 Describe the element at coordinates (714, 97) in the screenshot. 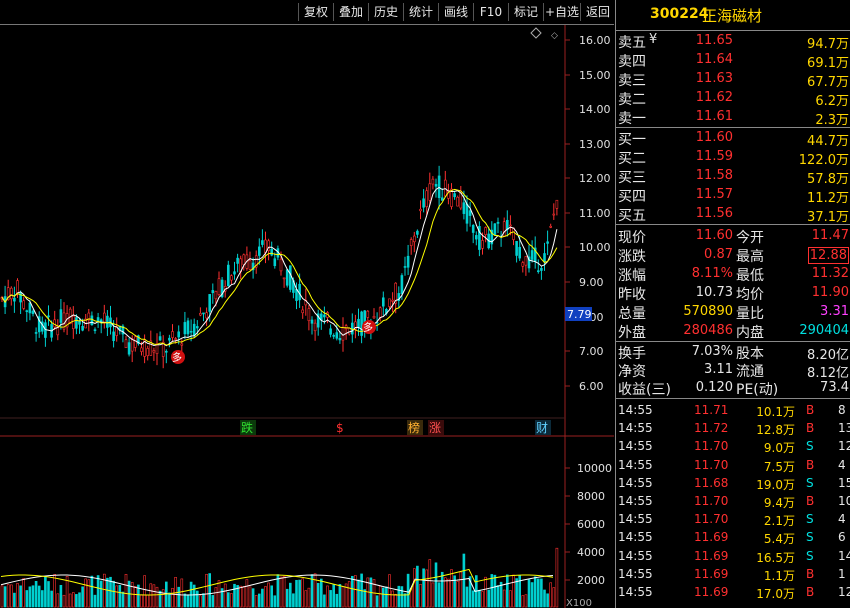

I see `ask-price: 11.62` at that location.